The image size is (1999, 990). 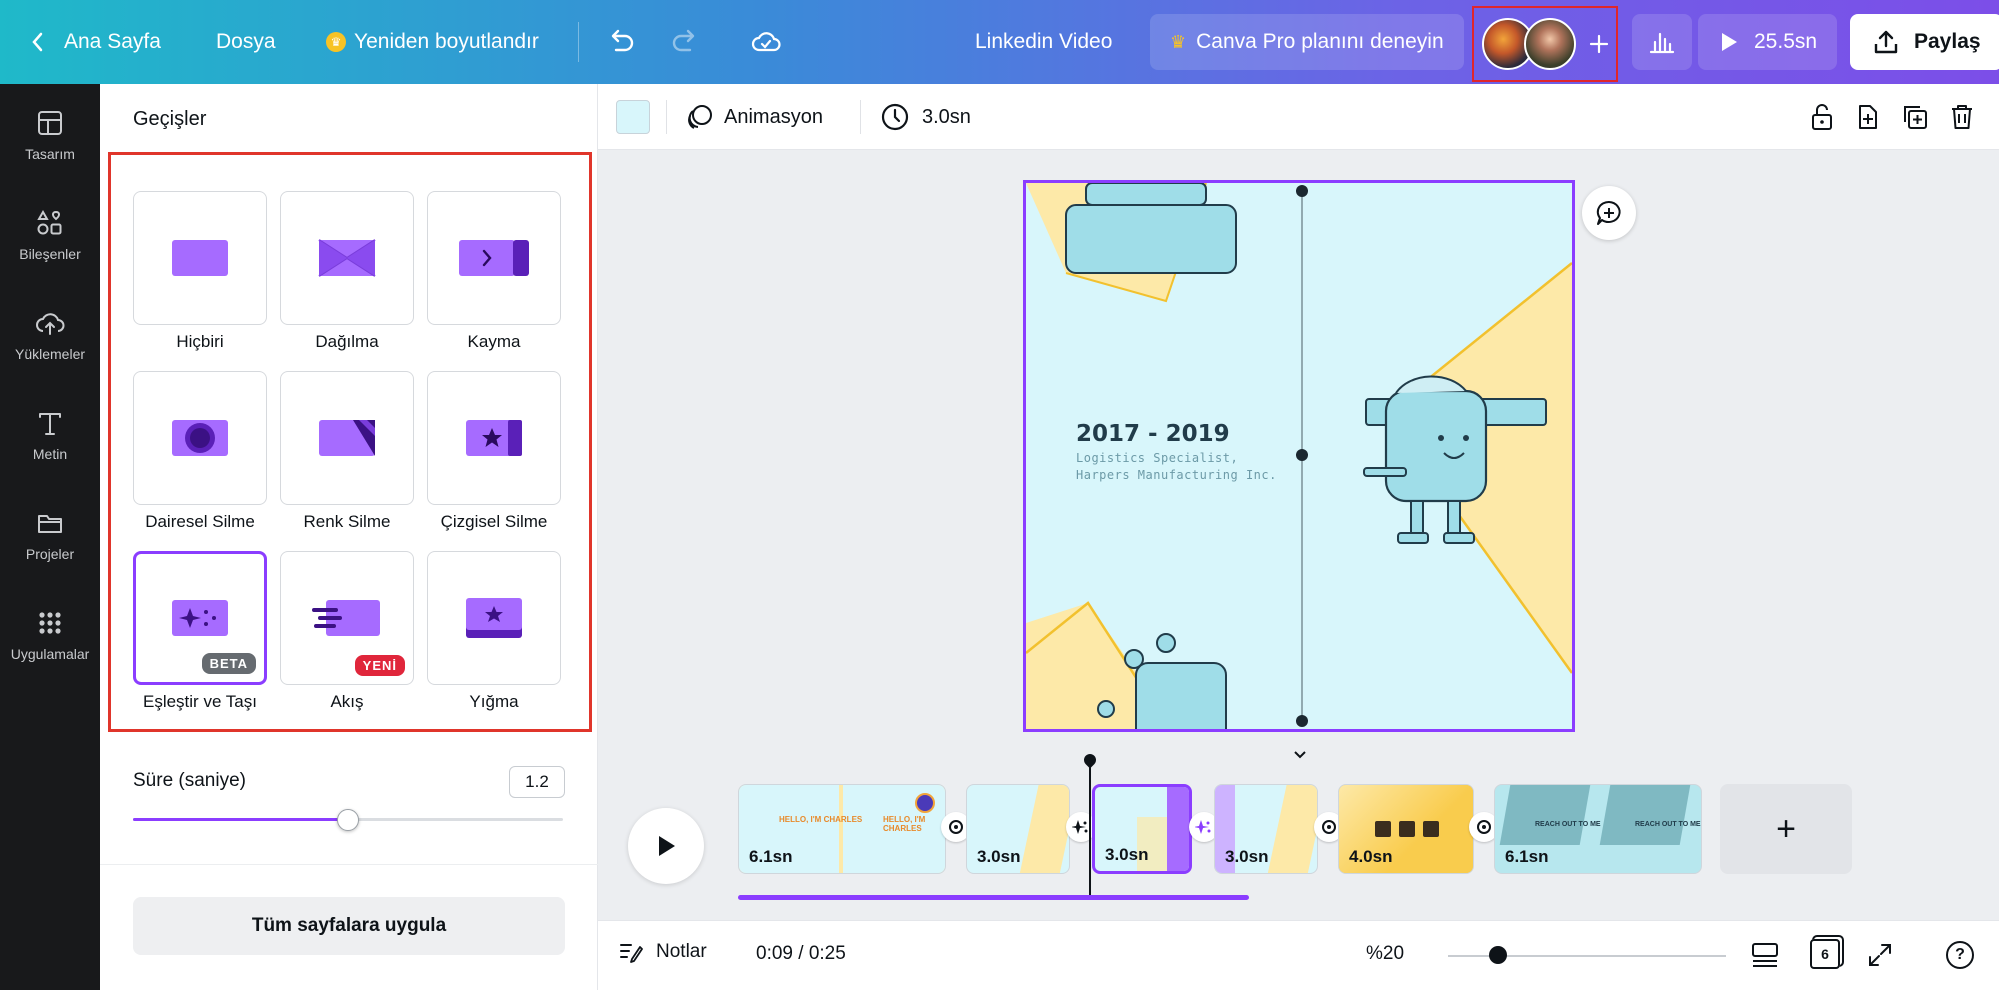 What do you see at coordinates (494, 258) in the screenshot?
I see `transition-slide-card` at bounding box center [494, 258].